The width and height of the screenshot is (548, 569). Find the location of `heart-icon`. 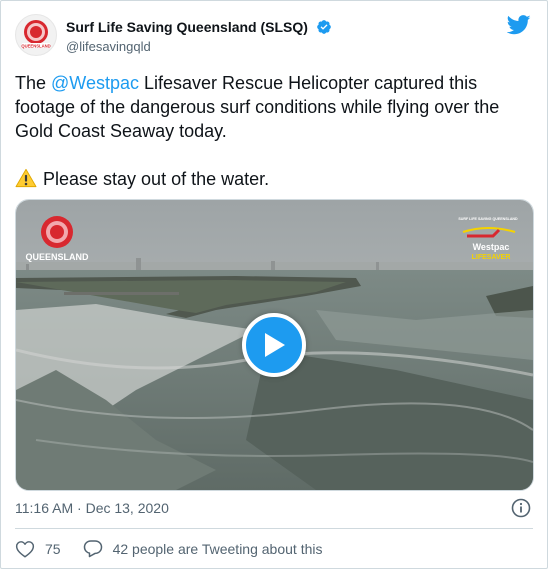

heart-icon is located at coordinates (25, 549).